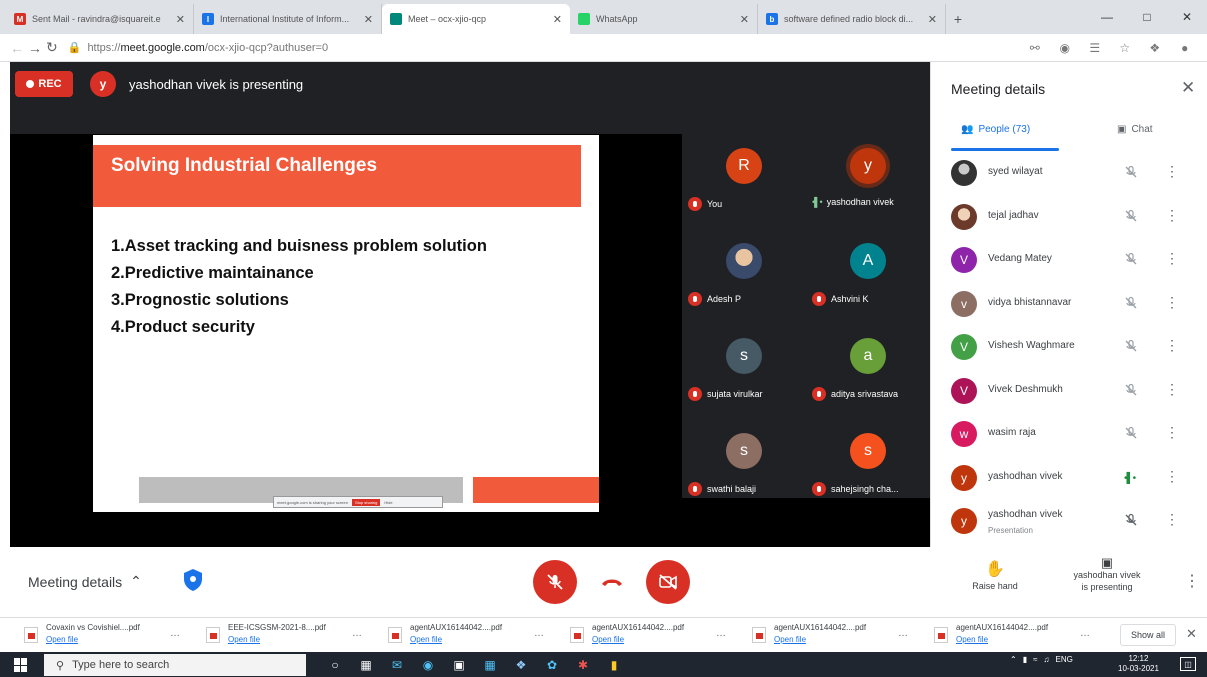 The height and width of the screenshot is (677, 1207). I want to click on participant-tile: R You, so click(744, 165).